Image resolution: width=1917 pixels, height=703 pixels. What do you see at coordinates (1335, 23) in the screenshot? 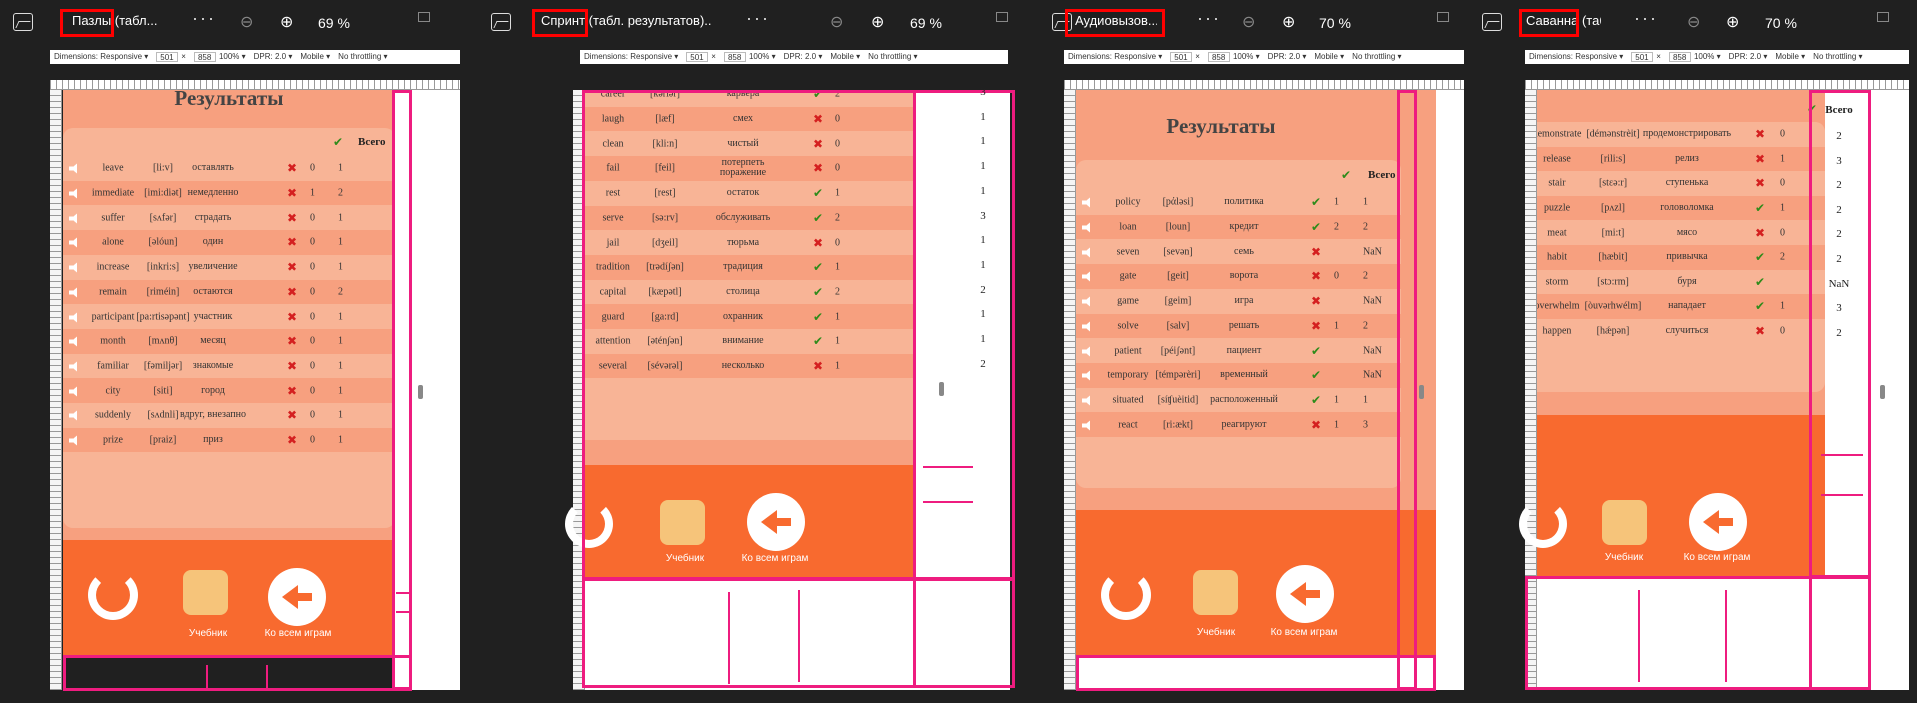
I see `zoom-level: 70 %` at bounding box center [1335, 23].